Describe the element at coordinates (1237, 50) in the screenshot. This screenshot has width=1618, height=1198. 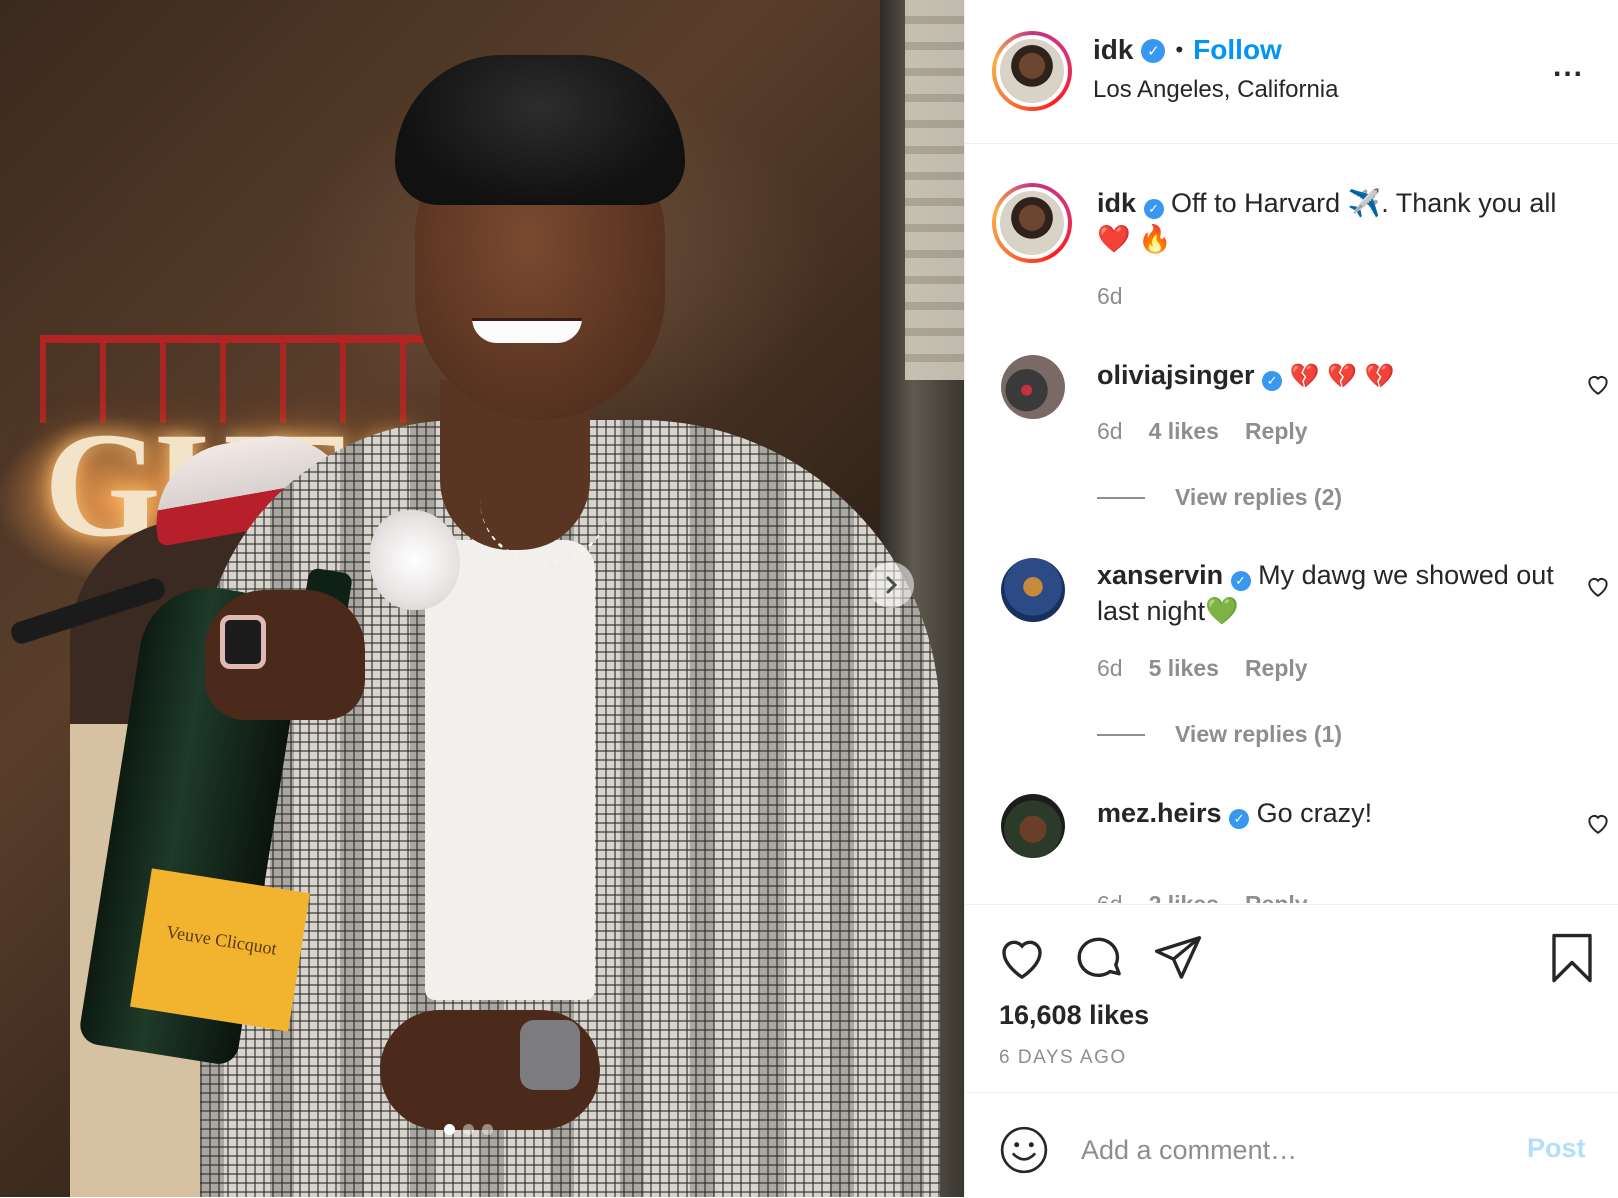
I see `follow-button: Follow` at that location.